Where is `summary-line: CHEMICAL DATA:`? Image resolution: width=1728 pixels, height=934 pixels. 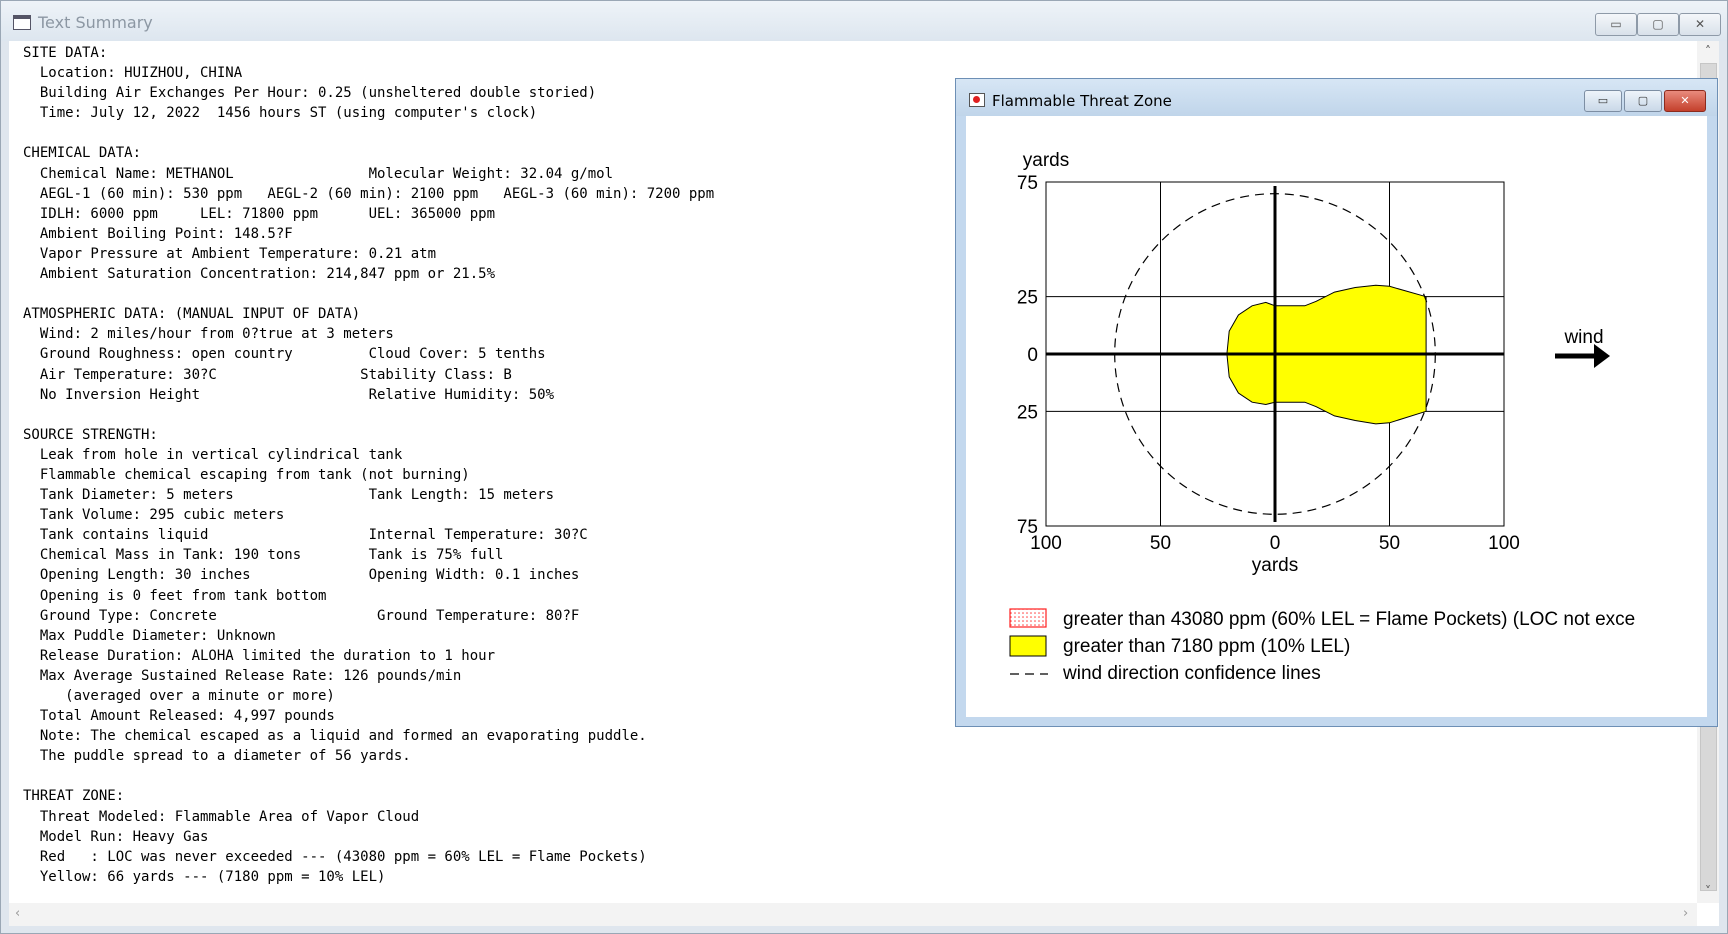
summary-line: CHEMICAL DATA: is located at coordinates (82, 153).